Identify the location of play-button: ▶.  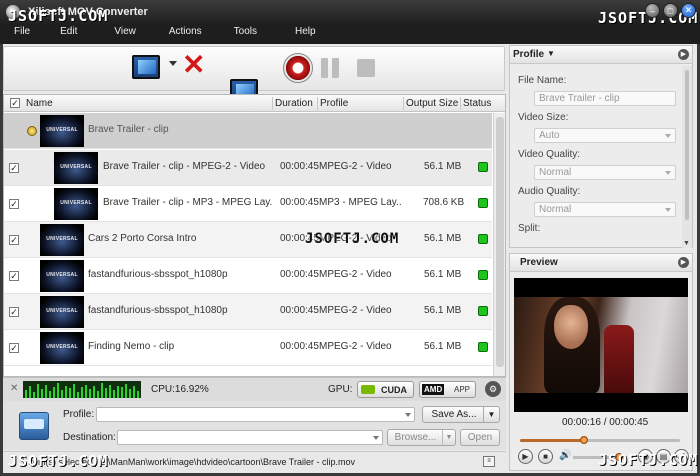
(525, 456).